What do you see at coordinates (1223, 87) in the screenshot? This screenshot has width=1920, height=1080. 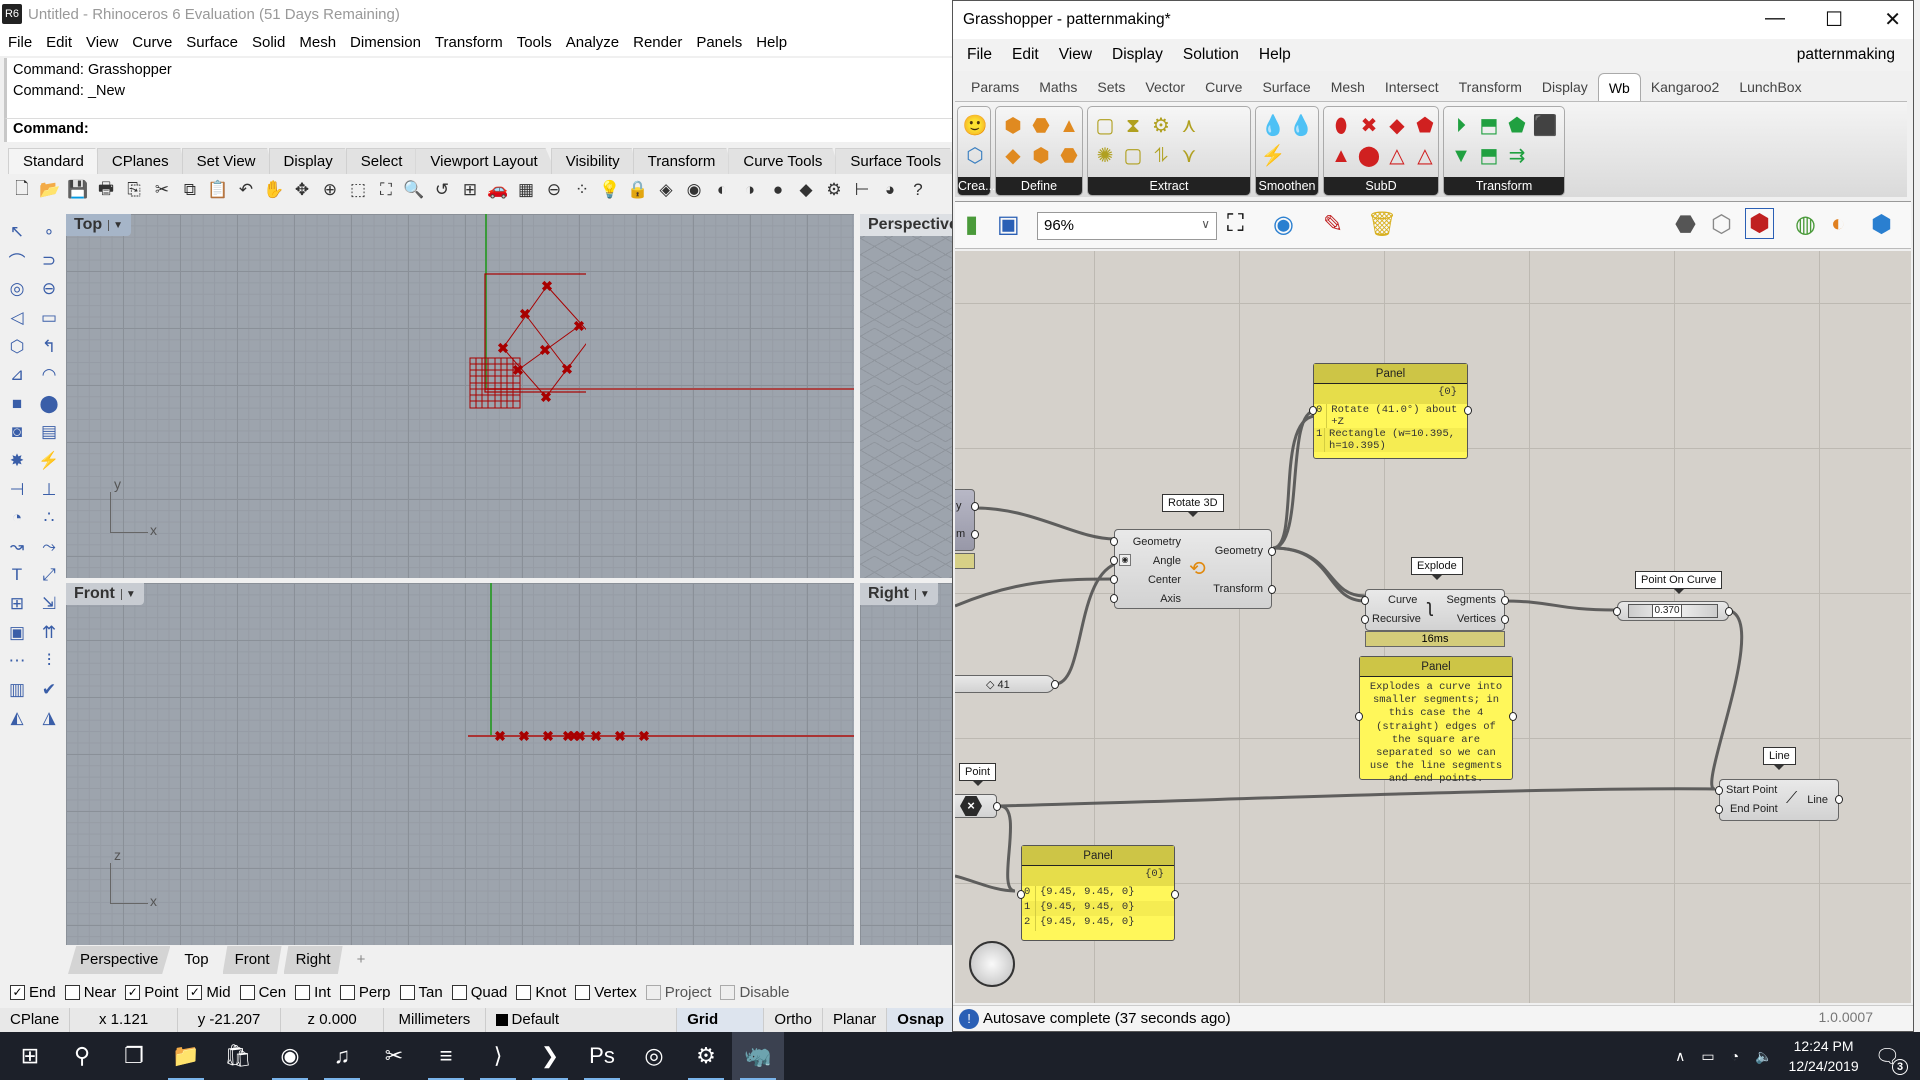 I see `gh-tab-curve: Curve` at bounding box center [1223, 87].